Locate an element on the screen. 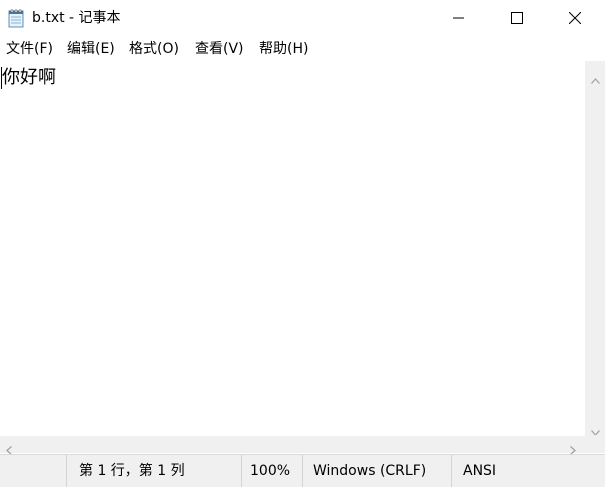  notepad-icon is located at coordinates (16, 18).